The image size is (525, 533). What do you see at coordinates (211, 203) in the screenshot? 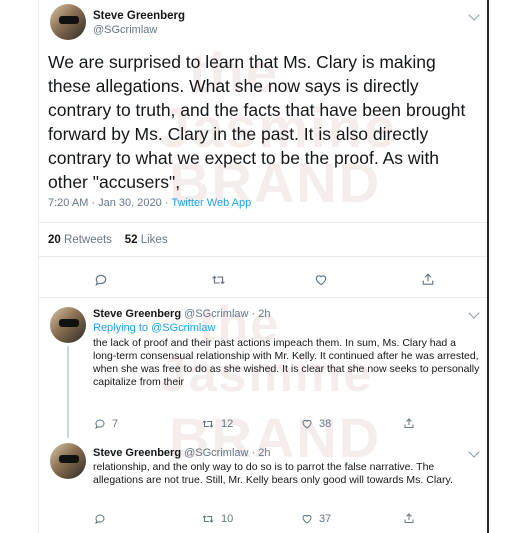
I see `tweet-source-app: Twitter Web App` at bounding box center [211, 203].